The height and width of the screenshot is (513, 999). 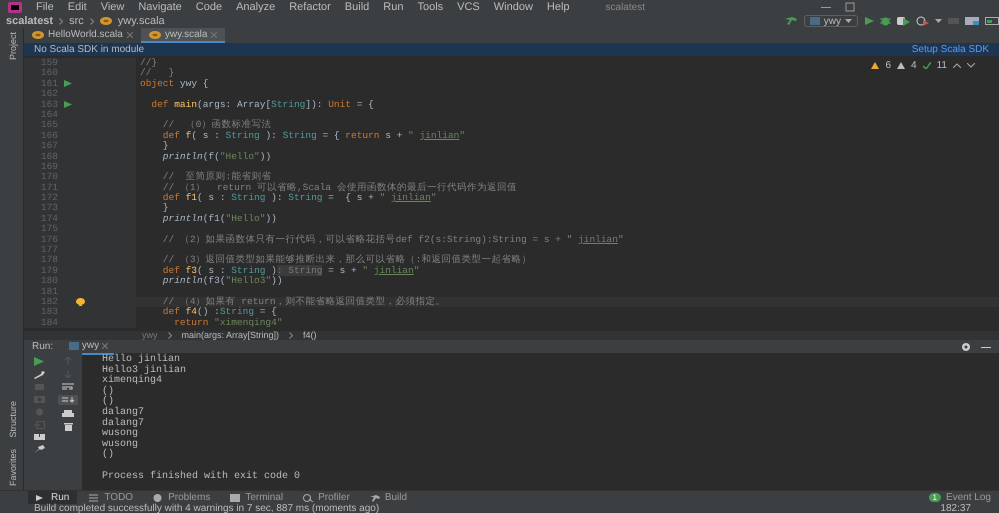 I want to click on editor-tab: HelloWorld.scala, so click(x=82, y=35).